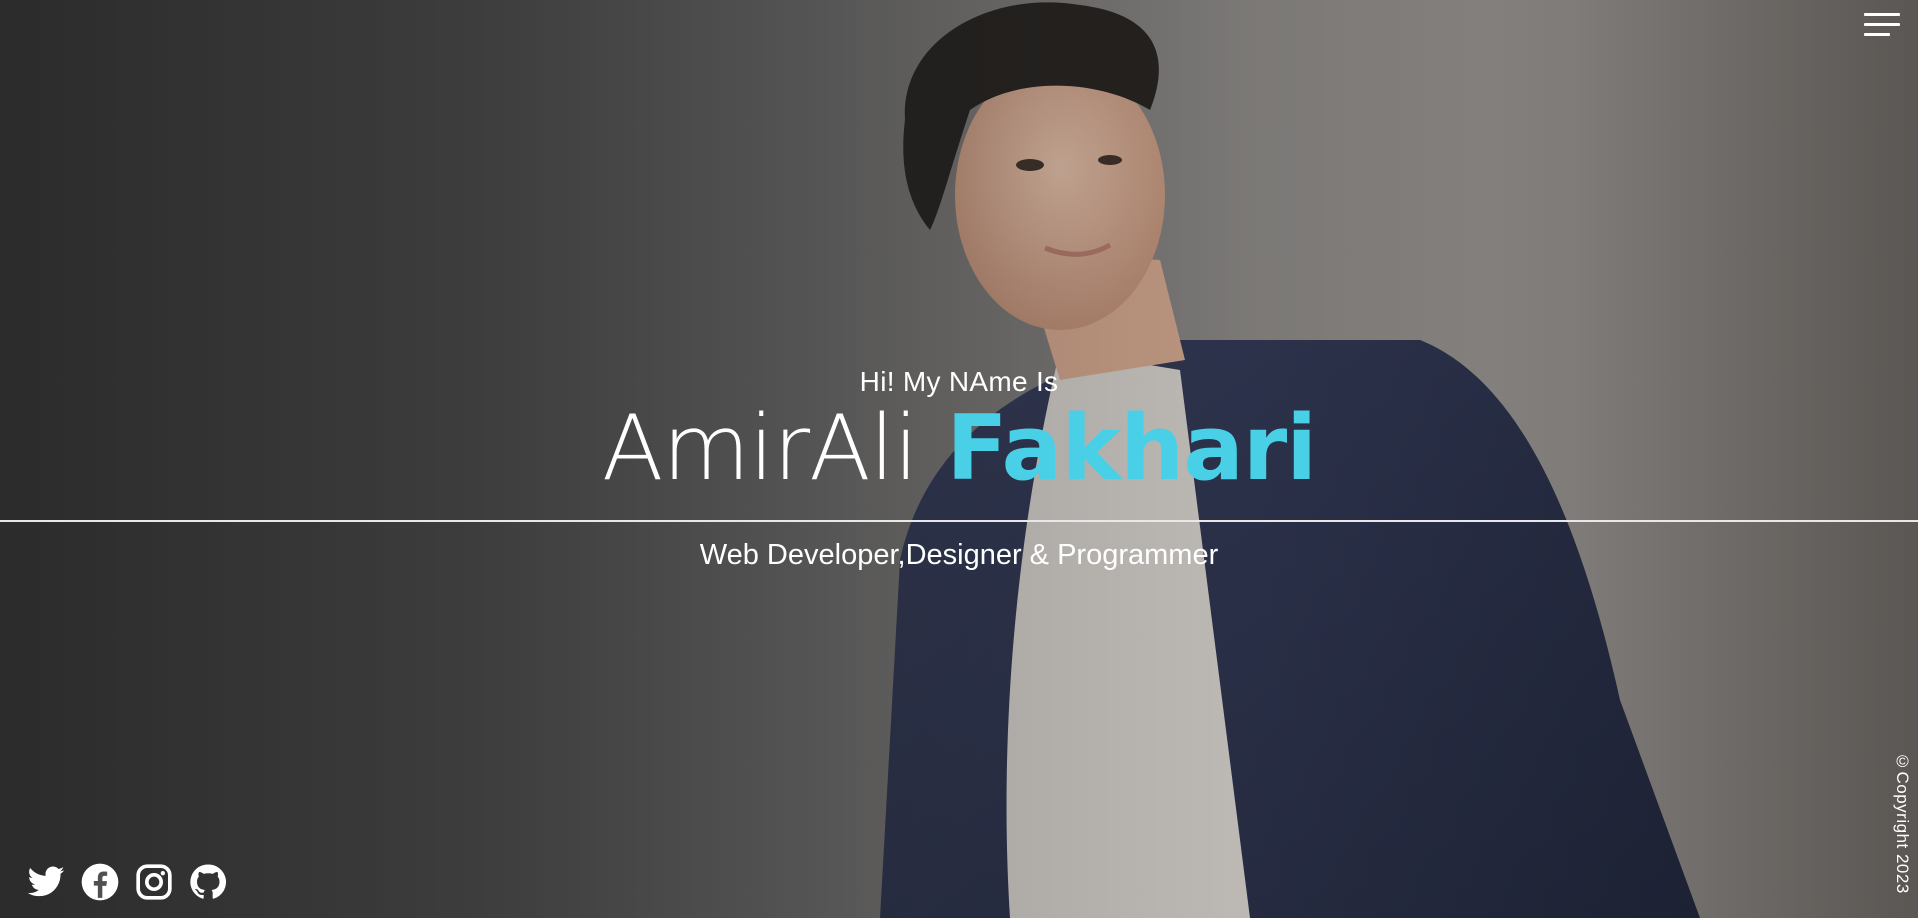  I want to click on social-links, so click(127, 882).